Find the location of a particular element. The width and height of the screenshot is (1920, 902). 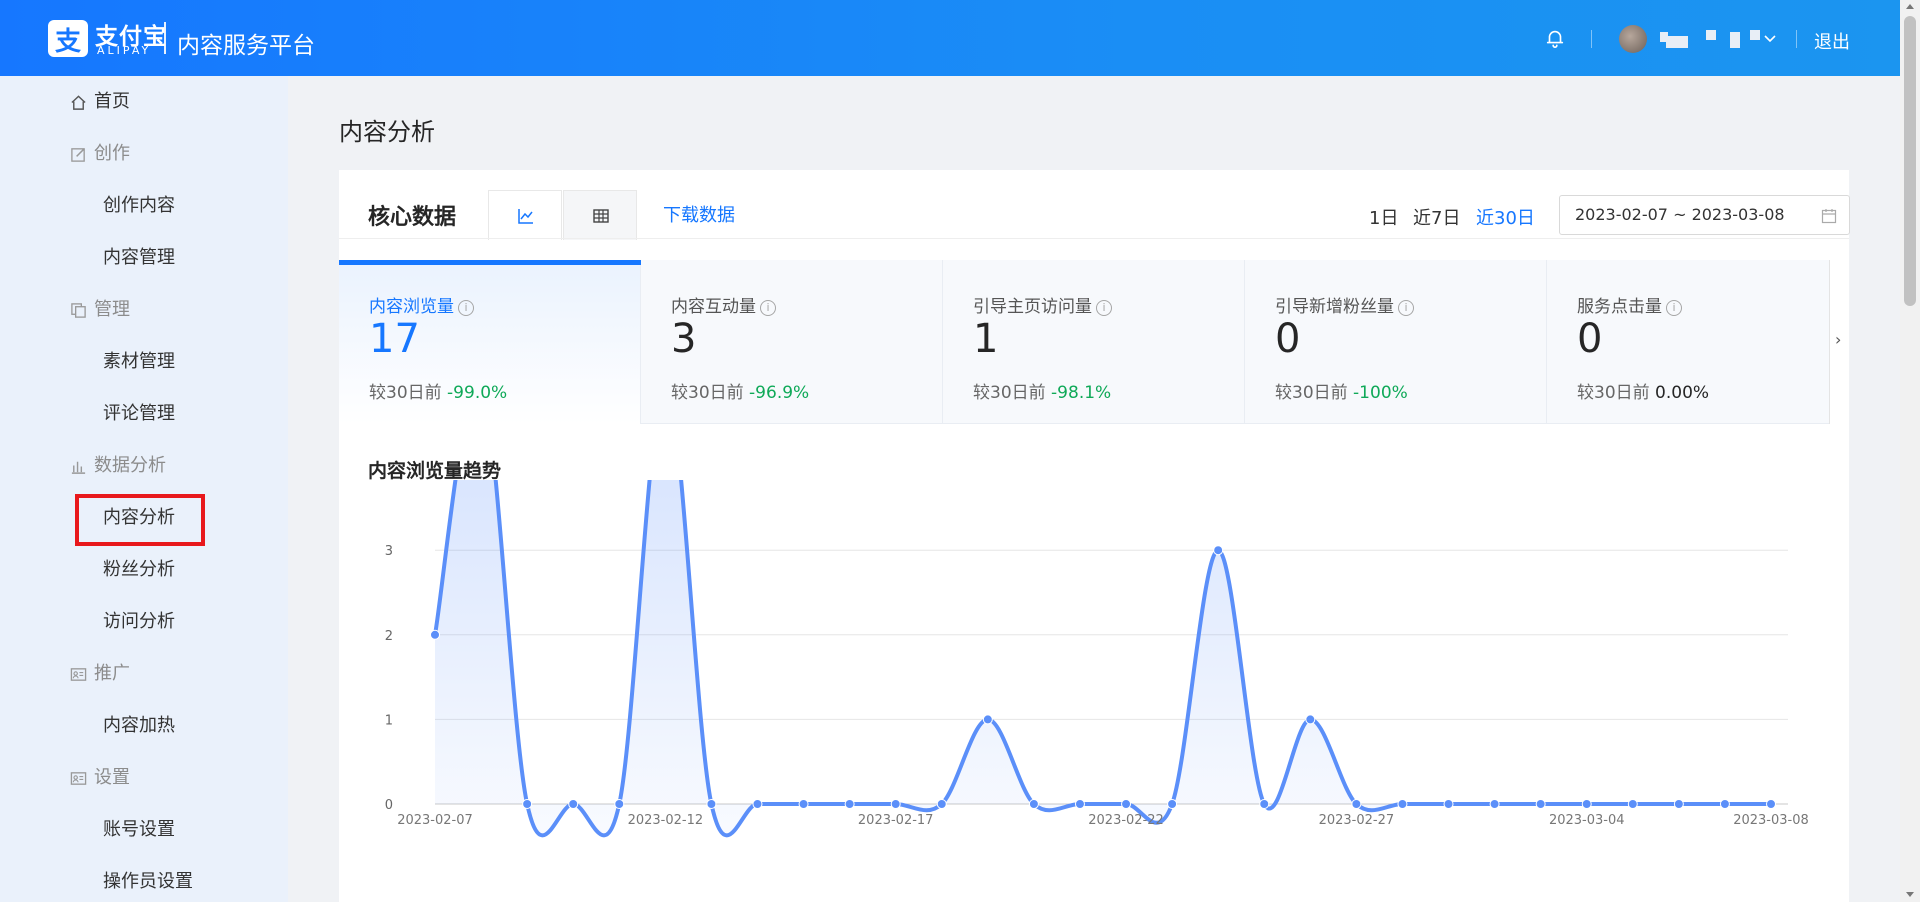

line-chart-icon is located at coordinates (525, 216).